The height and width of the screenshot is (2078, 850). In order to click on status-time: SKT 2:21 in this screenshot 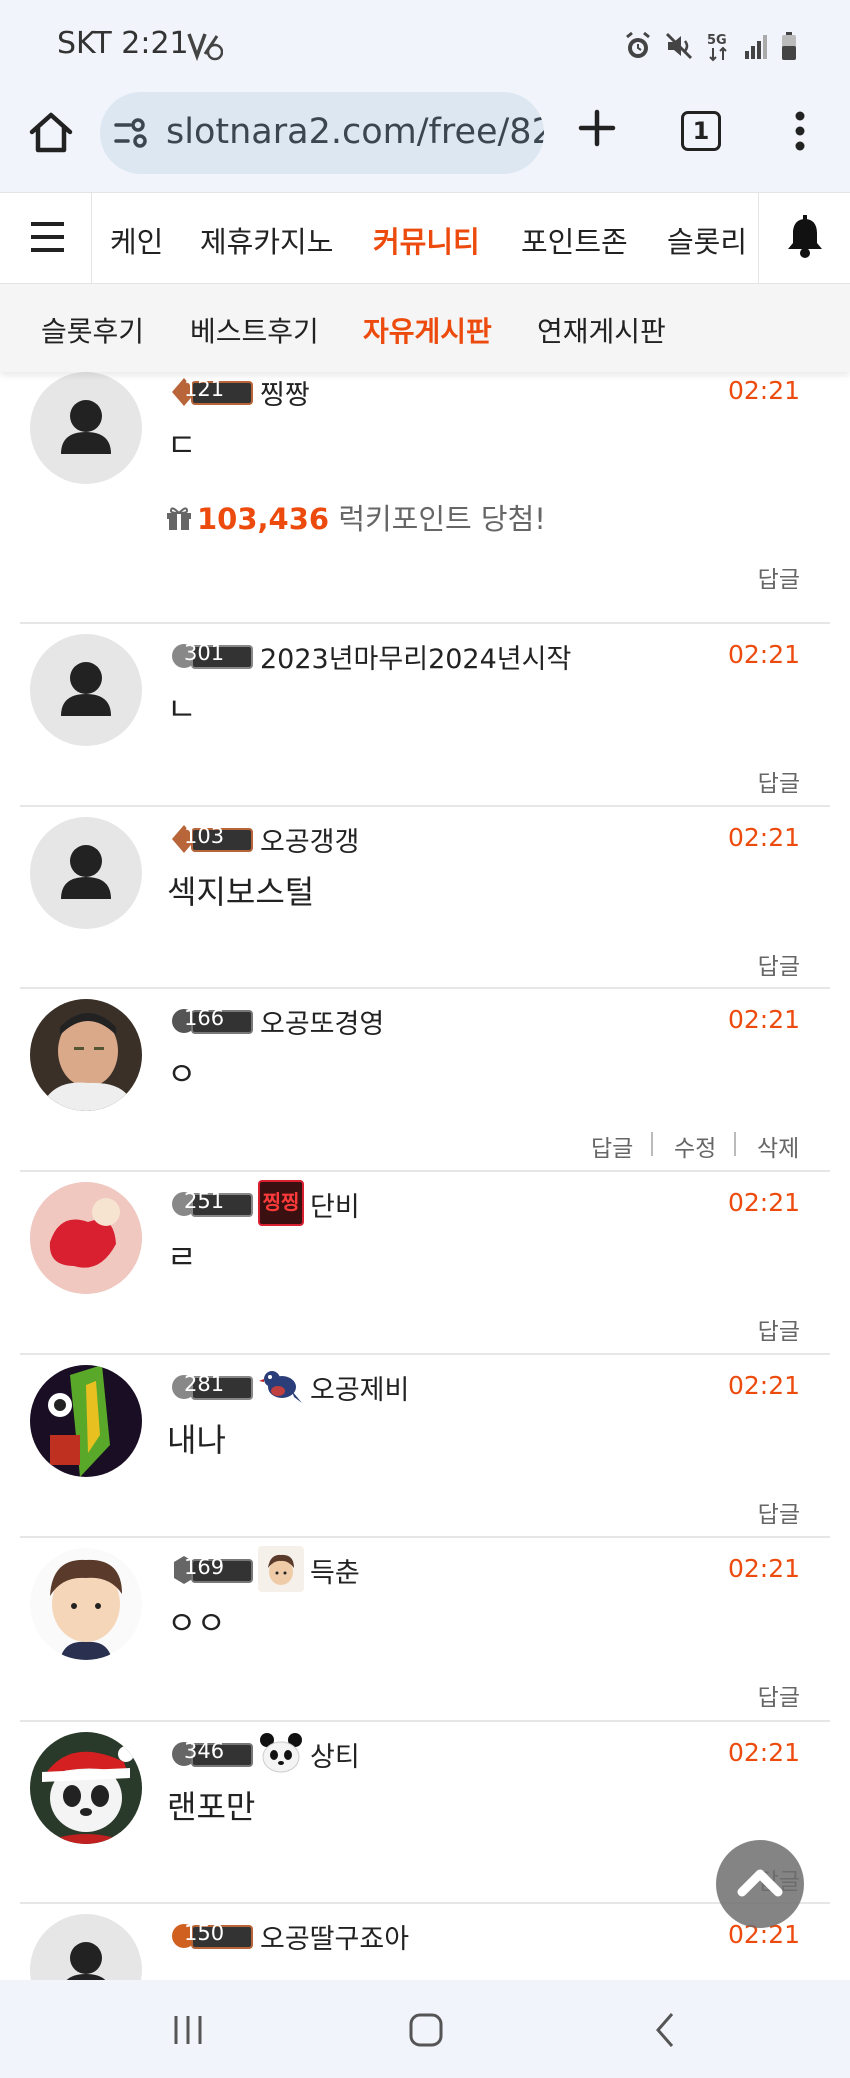, I will do `click(123, 43)`.